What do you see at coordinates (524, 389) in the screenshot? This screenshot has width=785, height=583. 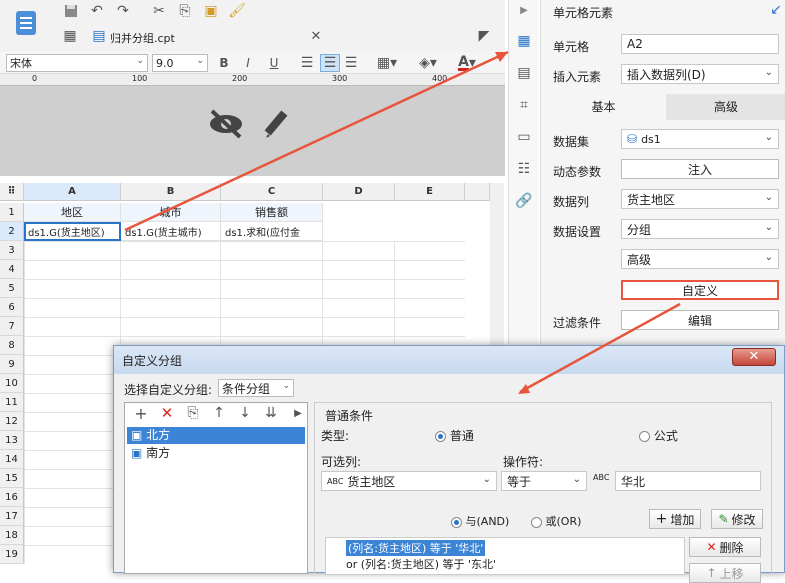 I see `arrow-head` at bounding box center [524, 389].